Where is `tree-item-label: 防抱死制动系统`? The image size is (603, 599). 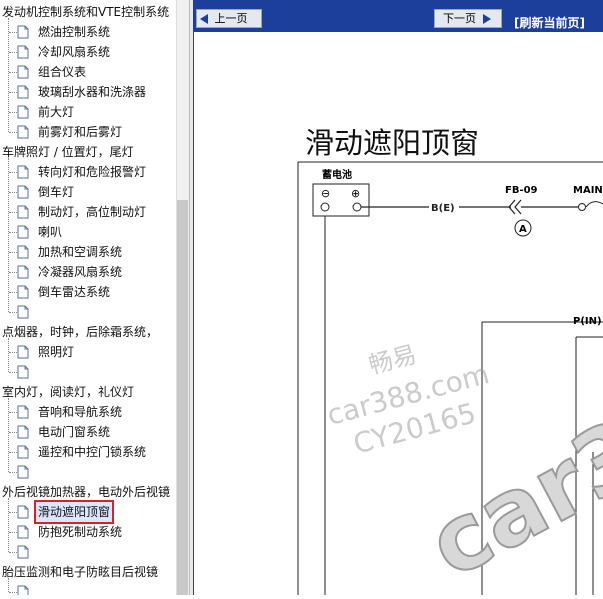
tree-item-label: 防抱死制动系统 is located at coordinates (80, 532).